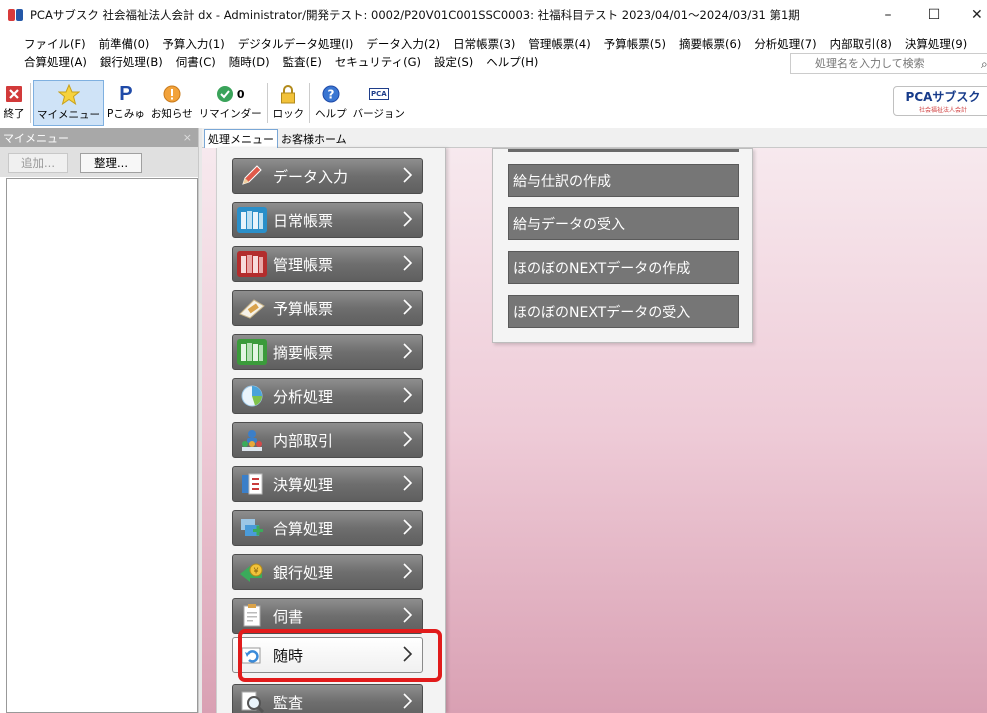 The width and height of the screenshot is (987, 713). I want to click on bank-icon: ¥, so click(252, 572).